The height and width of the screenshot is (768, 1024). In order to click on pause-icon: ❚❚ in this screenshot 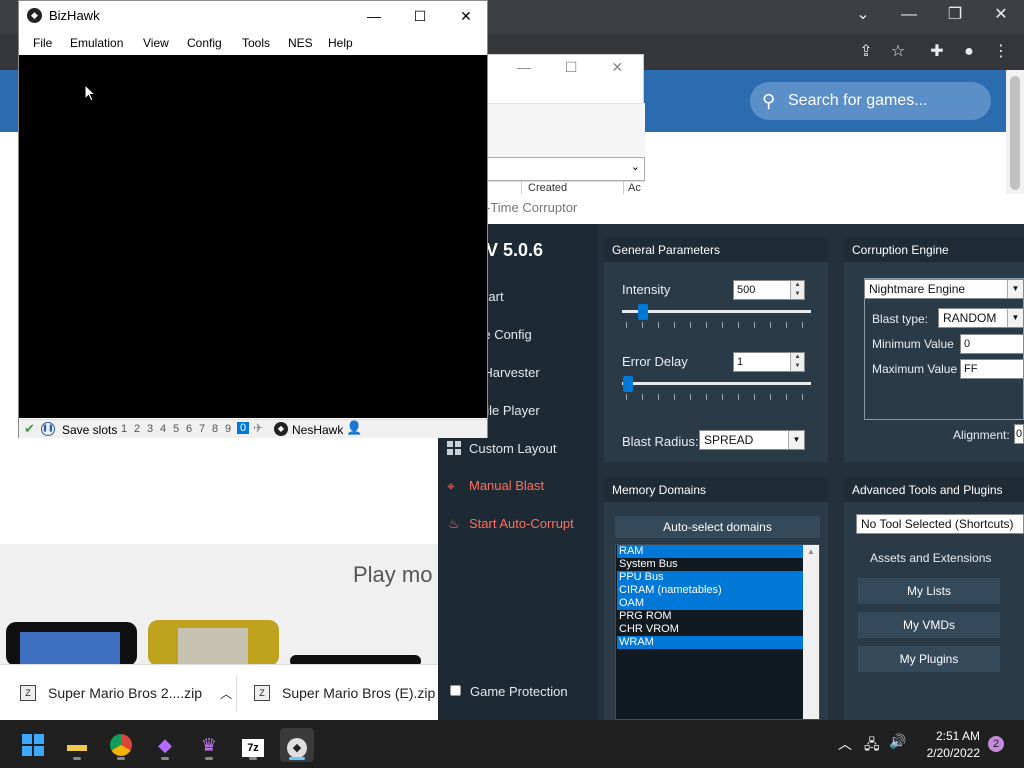, I will do `click(48, 429)`.